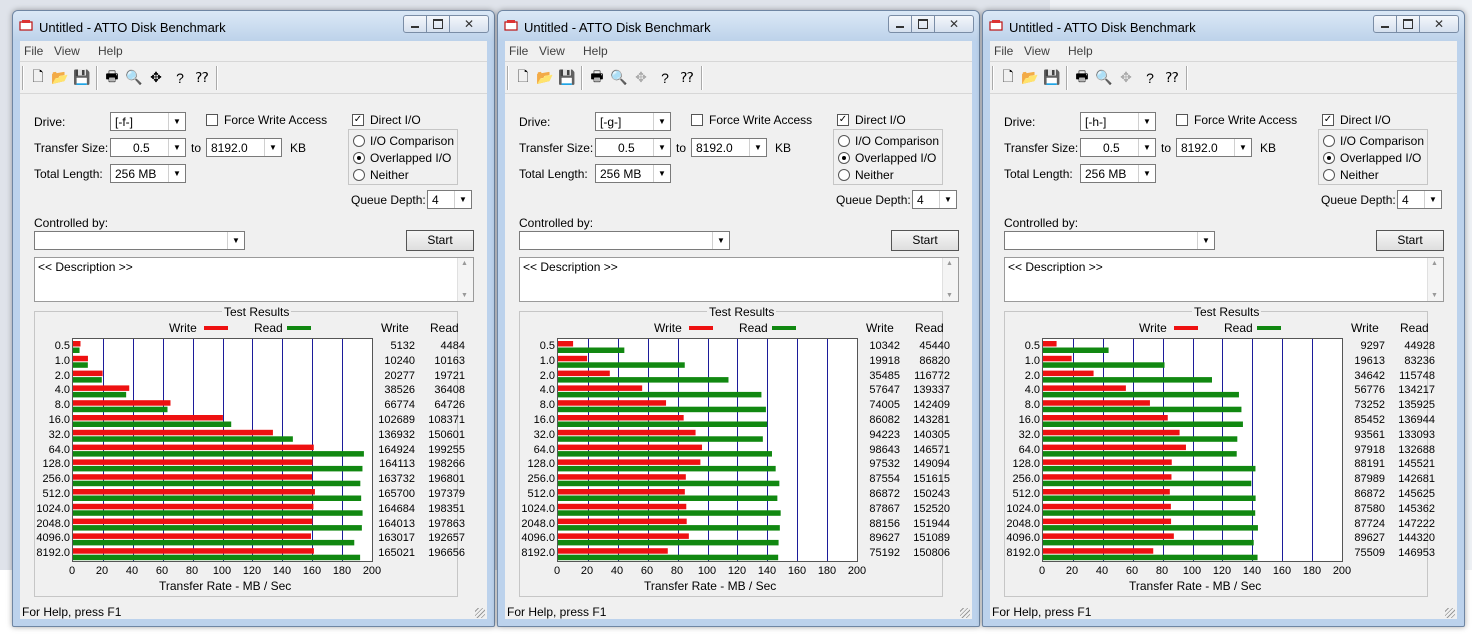 The width and height of the screenshot is (1472, 635). I want to click on read-value: 198266, so click(446, 464).